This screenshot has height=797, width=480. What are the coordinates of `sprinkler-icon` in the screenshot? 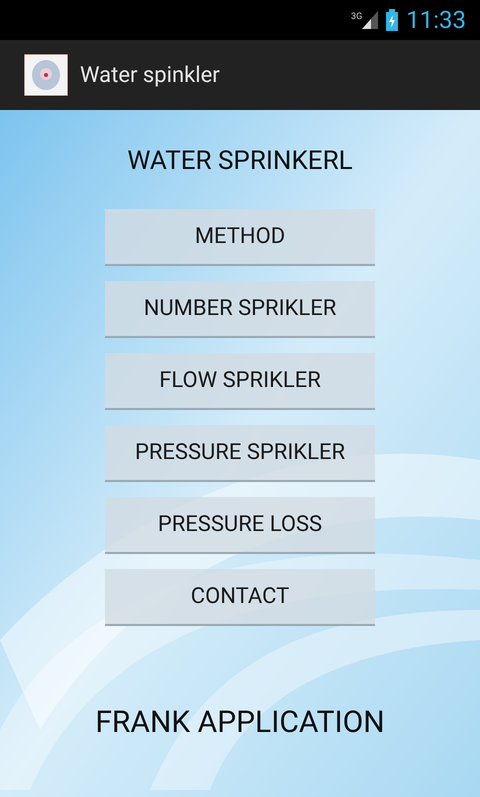 It's located at (46, 75).